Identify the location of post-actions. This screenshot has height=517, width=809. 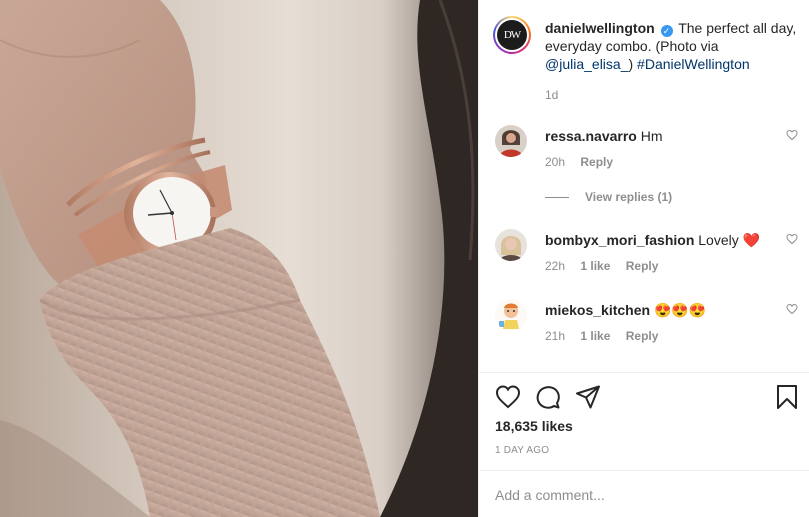
(645, 397).